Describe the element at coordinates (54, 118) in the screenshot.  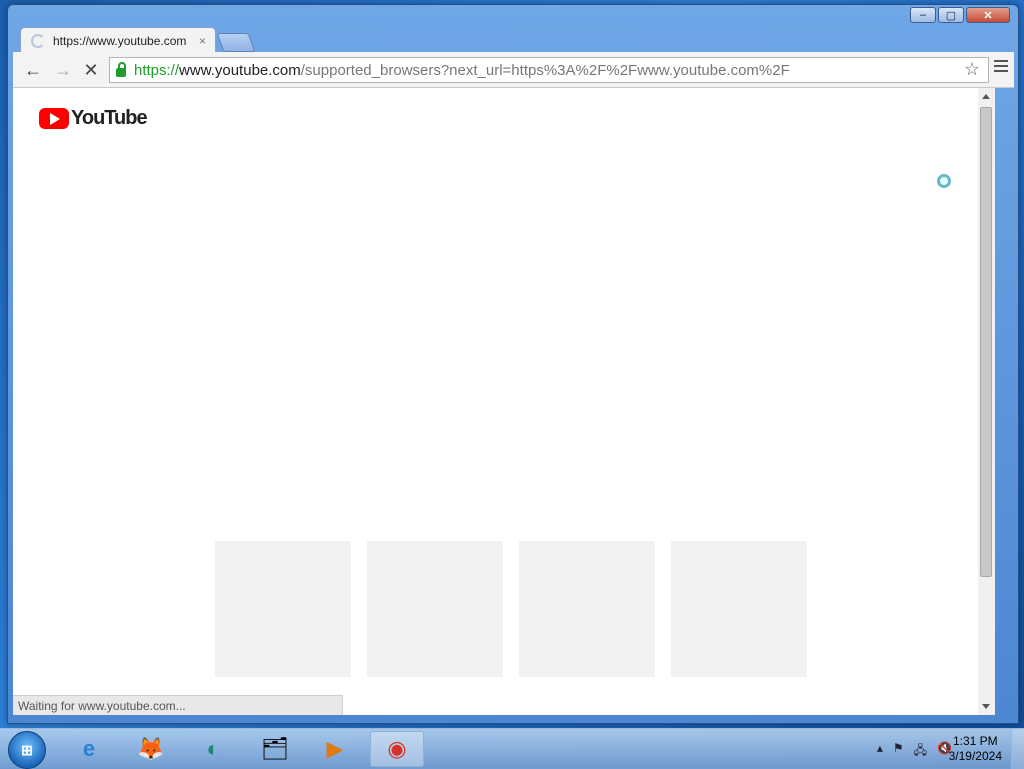
I see `youtube-play-icon` at that location.